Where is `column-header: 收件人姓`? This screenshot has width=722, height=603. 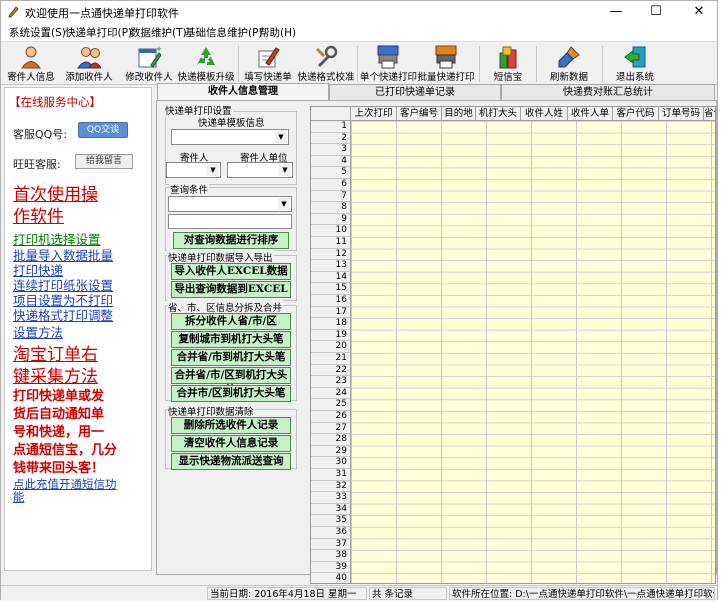 column-header: 收件人姓 is located at coordinates (544, 114).